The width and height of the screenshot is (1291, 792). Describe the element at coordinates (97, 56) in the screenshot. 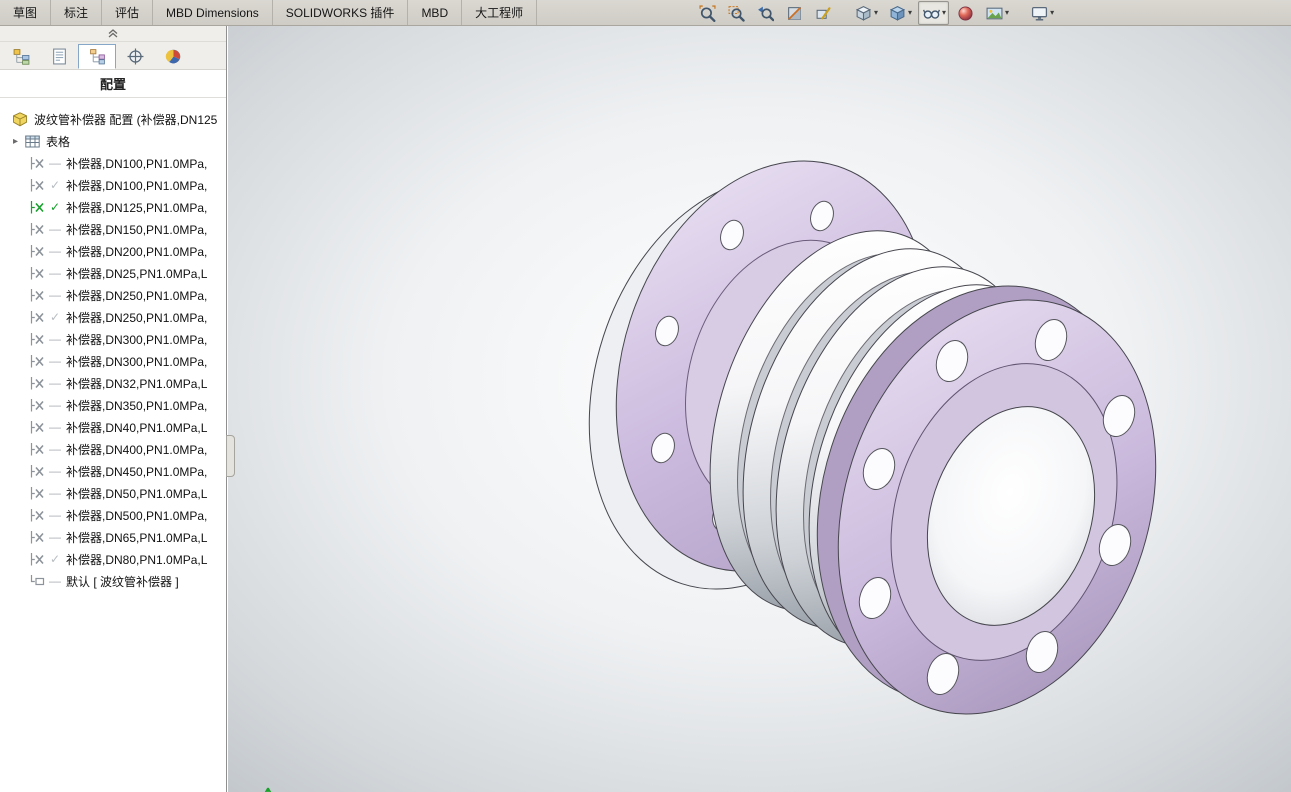

I see `configurationmanager-tab` at that location.